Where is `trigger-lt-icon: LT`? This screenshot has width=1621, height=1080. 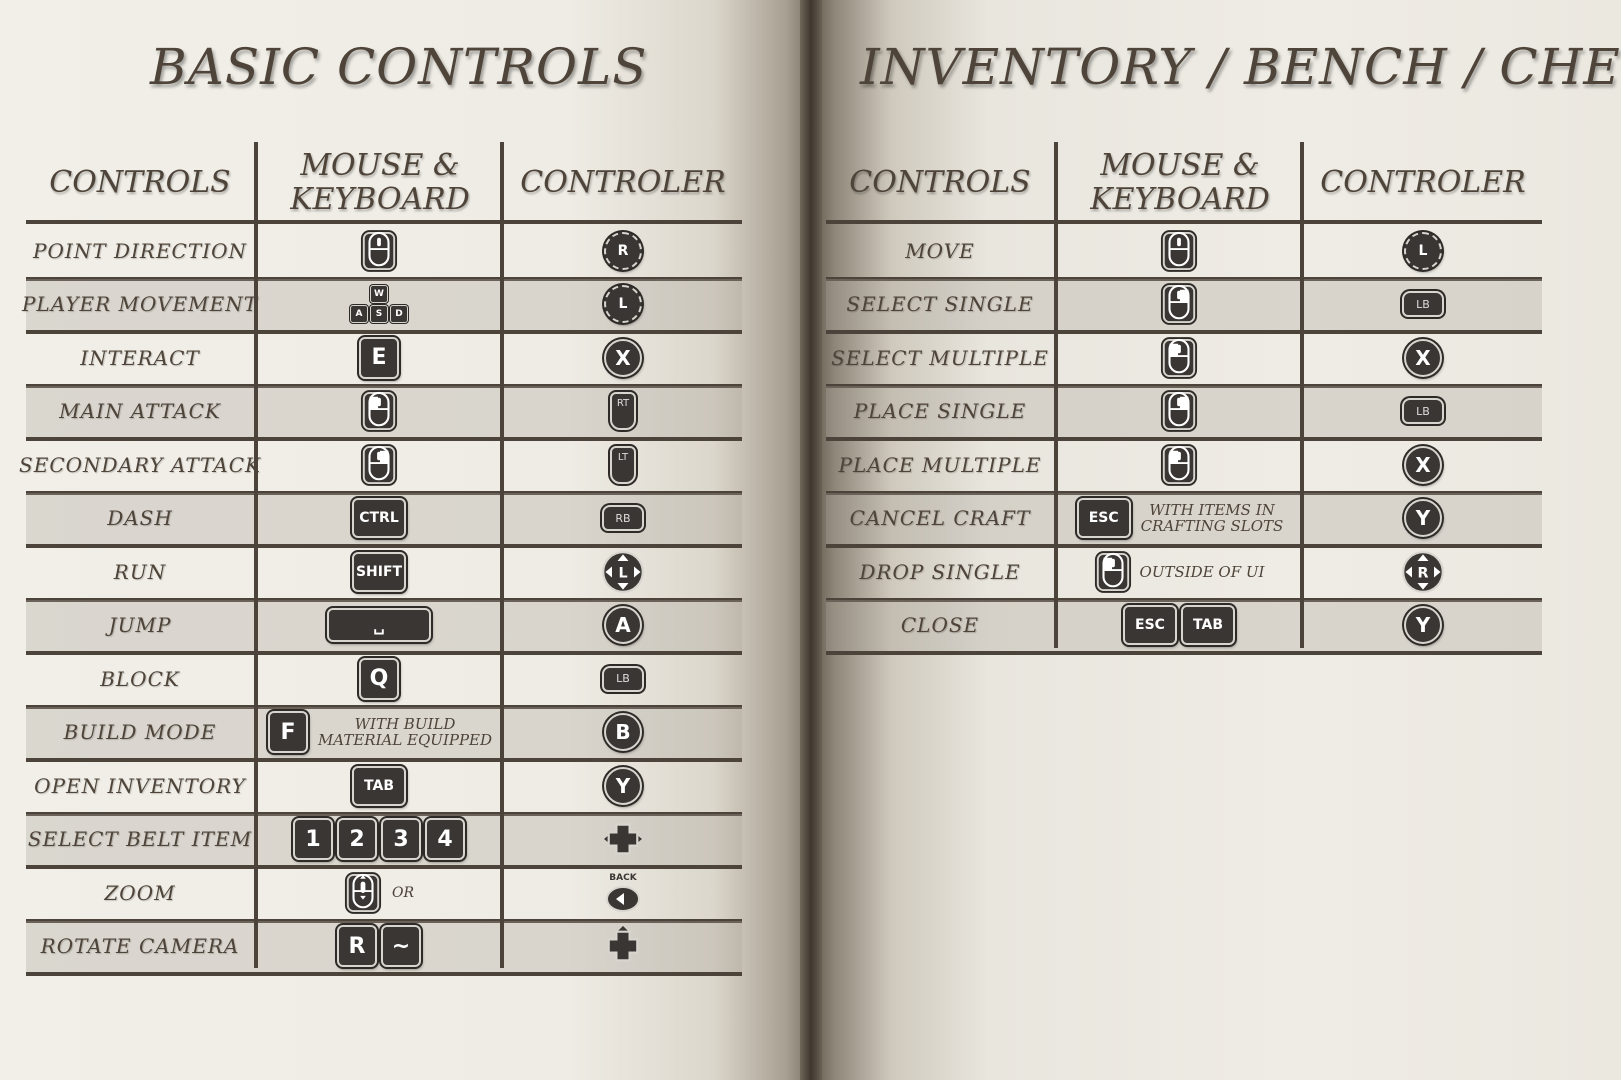
trigger-lt-icon: LT is located at coordinates (623, 464).